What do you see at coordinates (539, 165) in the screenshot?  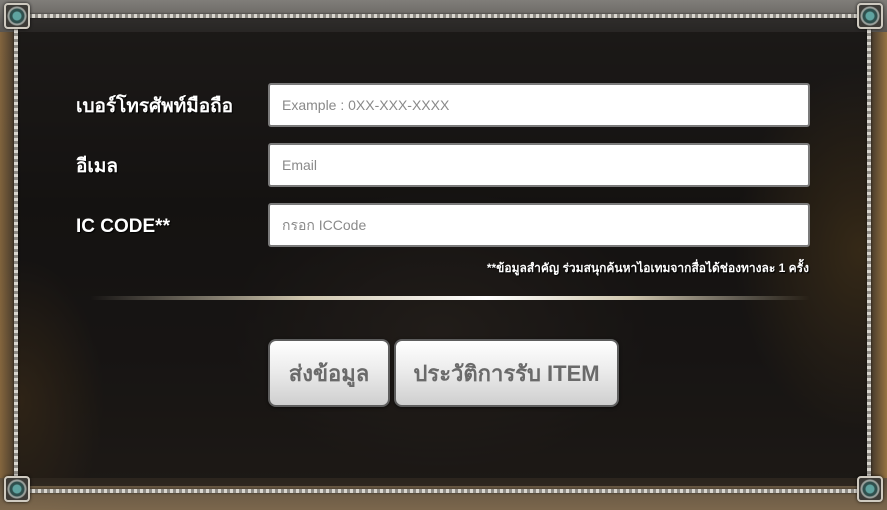 I see `email-input` at bounding box center [539, 165].